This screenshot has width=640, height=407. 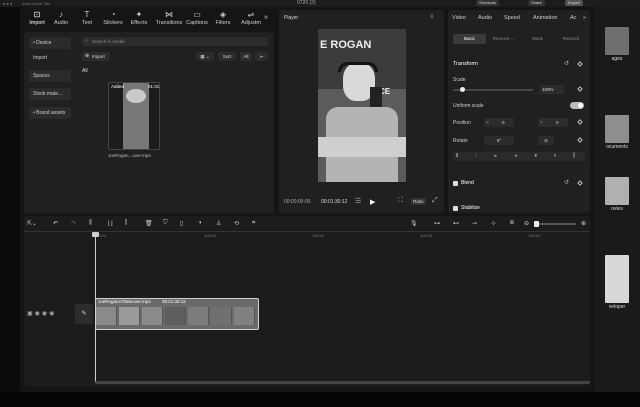 What do you see at coordinates (200, 223) in the screenshot?
I see `speed-icon: ◑` at bounding box center [200, 223].